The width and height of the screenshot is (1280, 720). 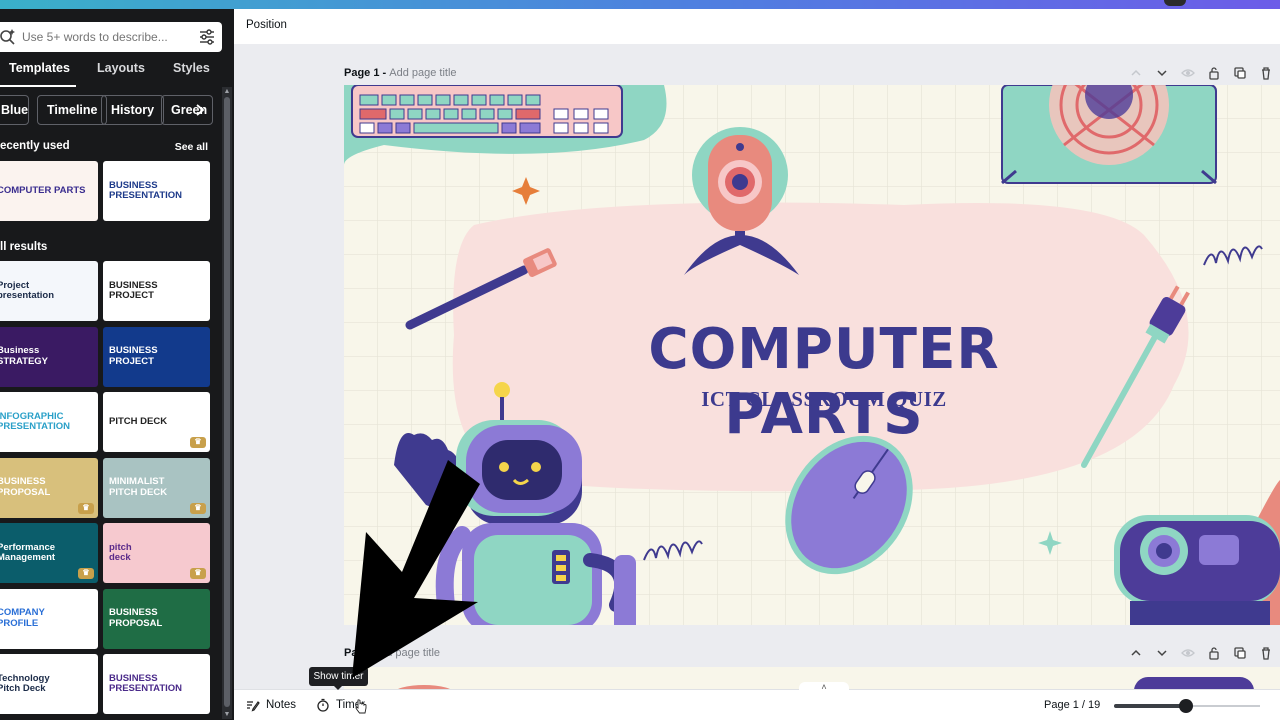 What do you see at coordinates (1150, 706) in the screenshot?
I see `zoom-slider-fill` at bounding box center [1150, 706].